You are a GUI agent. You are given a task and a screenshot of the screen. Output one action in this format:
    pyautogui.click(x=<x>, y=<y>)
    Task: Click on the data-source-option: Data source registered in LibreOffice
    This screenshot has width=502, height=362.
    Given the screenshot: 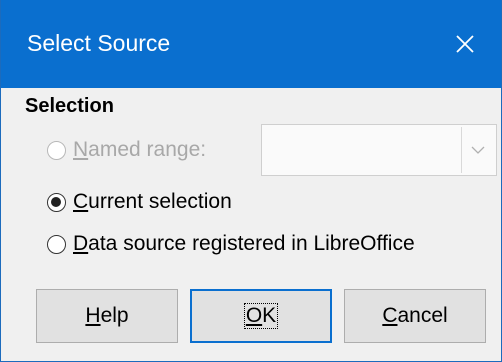 What is the action you would take?
    pyautogui.click(x=231, y=244)
    